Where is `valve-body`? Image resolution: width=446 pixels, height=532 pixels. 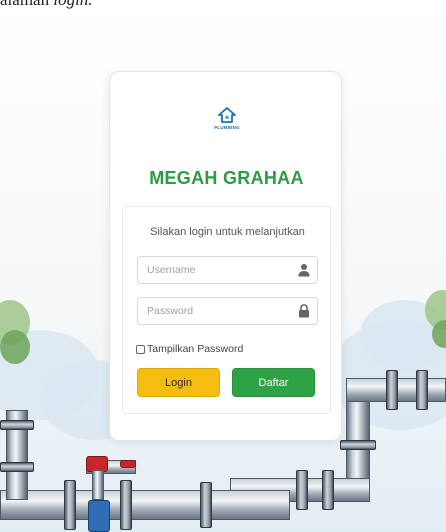 valve-body is located at coordinates (99, 516).